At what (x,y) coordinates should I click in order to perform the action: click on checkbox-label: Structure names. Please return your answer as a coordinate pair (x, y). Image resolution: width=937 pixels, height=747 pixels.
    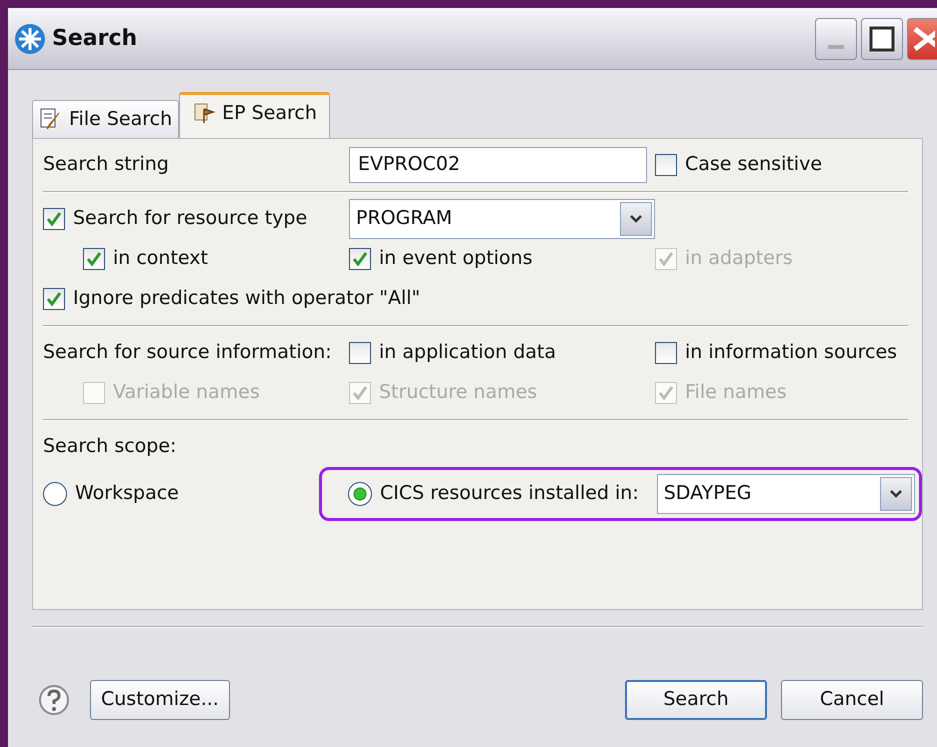
    Looking at the image, I should click on (458, 393).